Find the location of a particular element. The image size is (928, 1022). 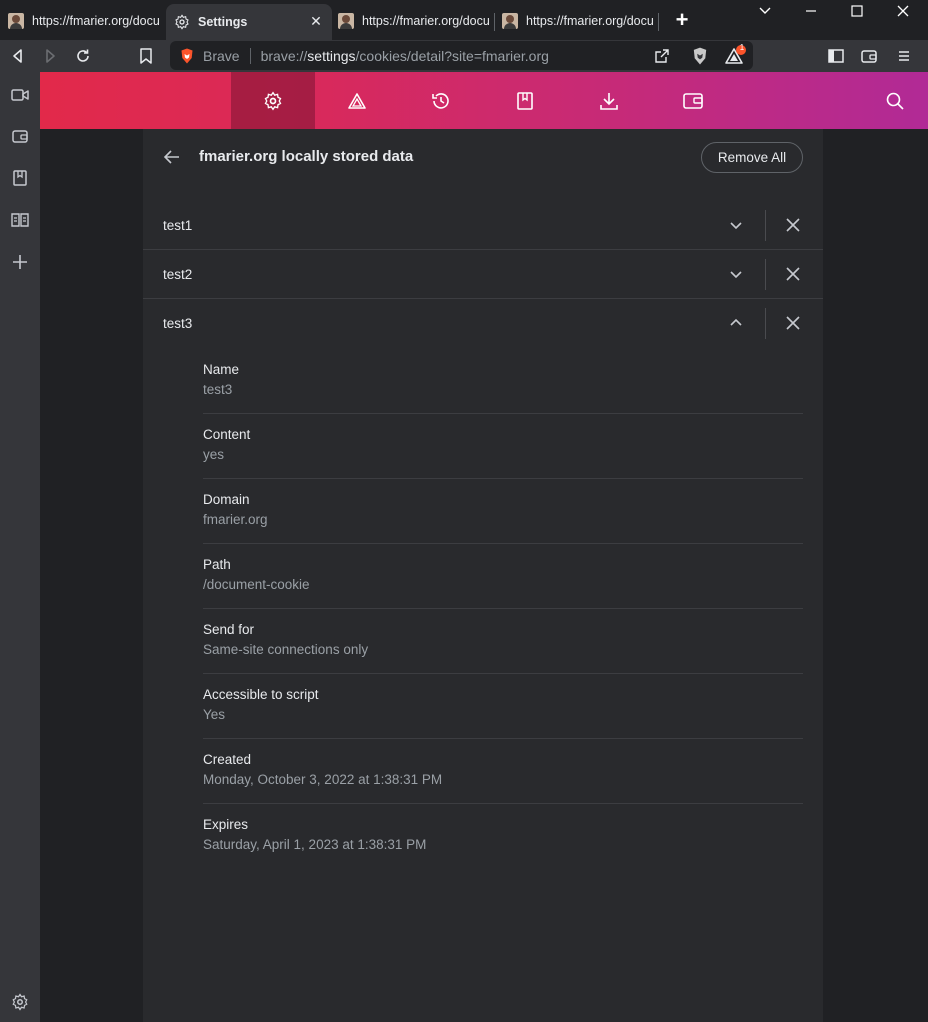

field-value: Monday, October 3, 2022 at 1:38:31 PM is located at coordinates (323, 779).